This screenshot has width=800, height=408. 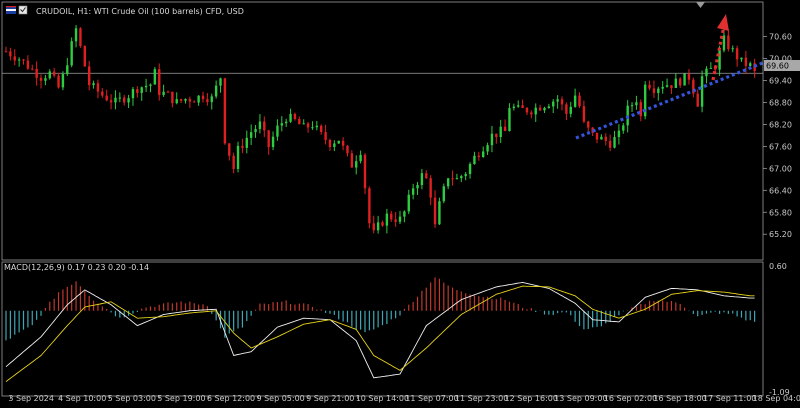 I want to click on price-tick-label: 66.40, so click(x=780, y=190).